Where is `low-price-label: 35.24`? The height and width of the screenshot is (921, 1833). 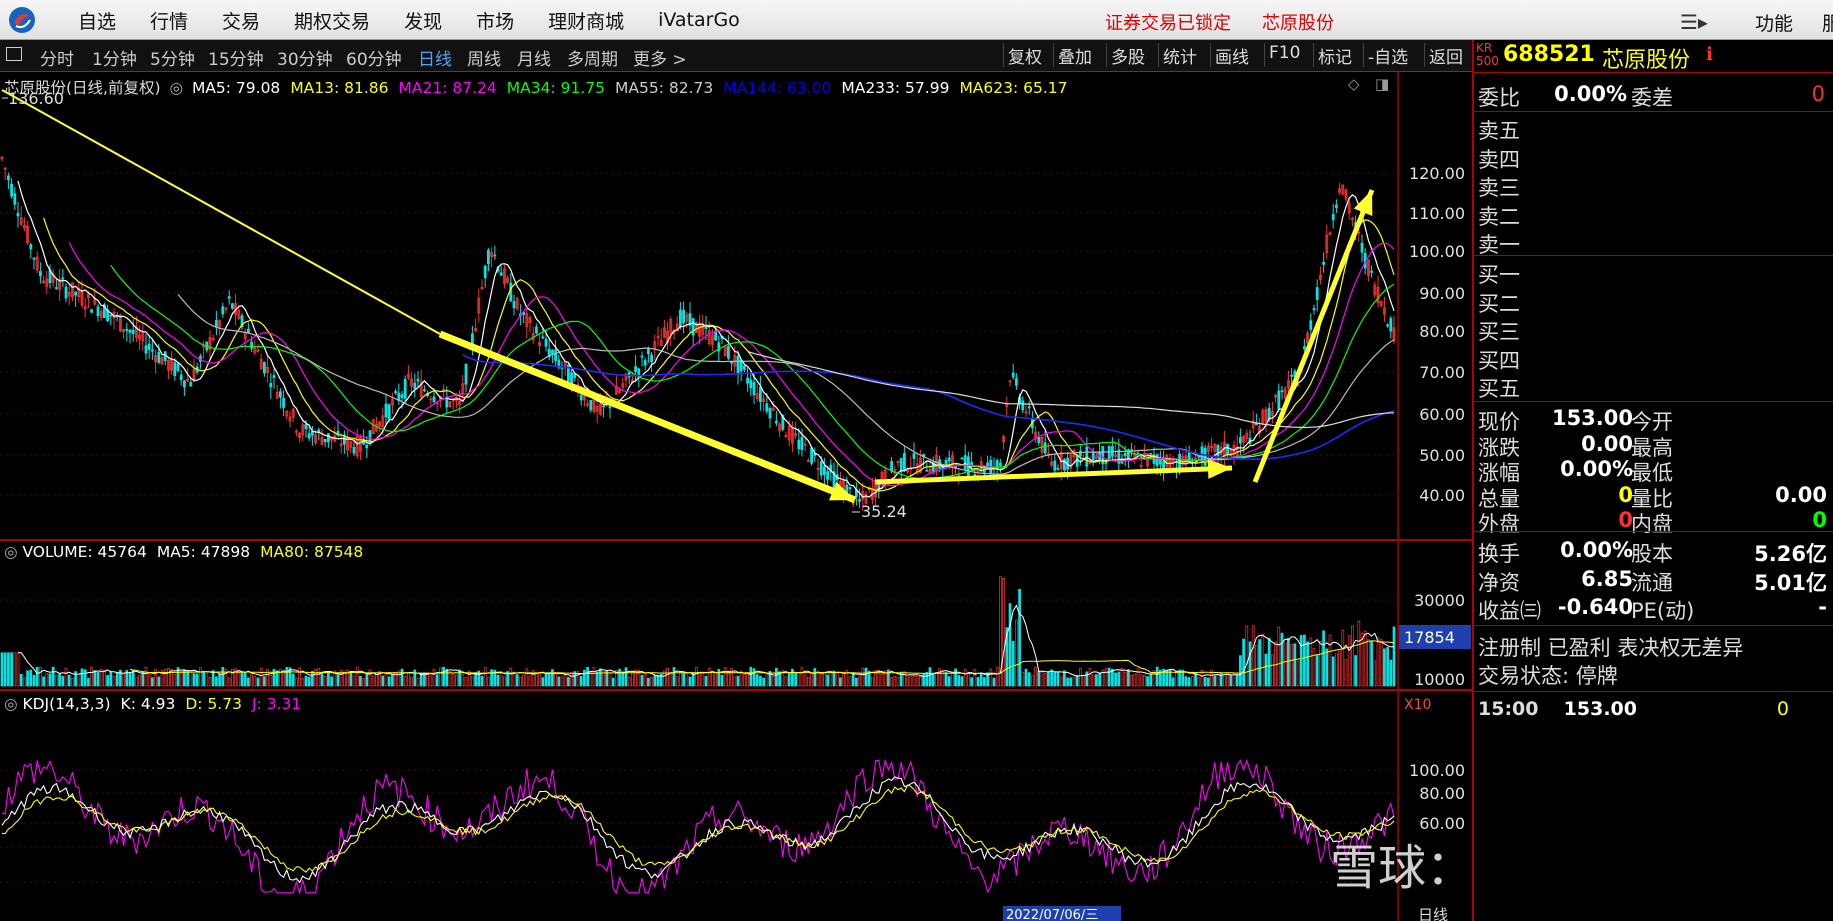 low-price-label: 35.24 is located at coordinates (884, 511).